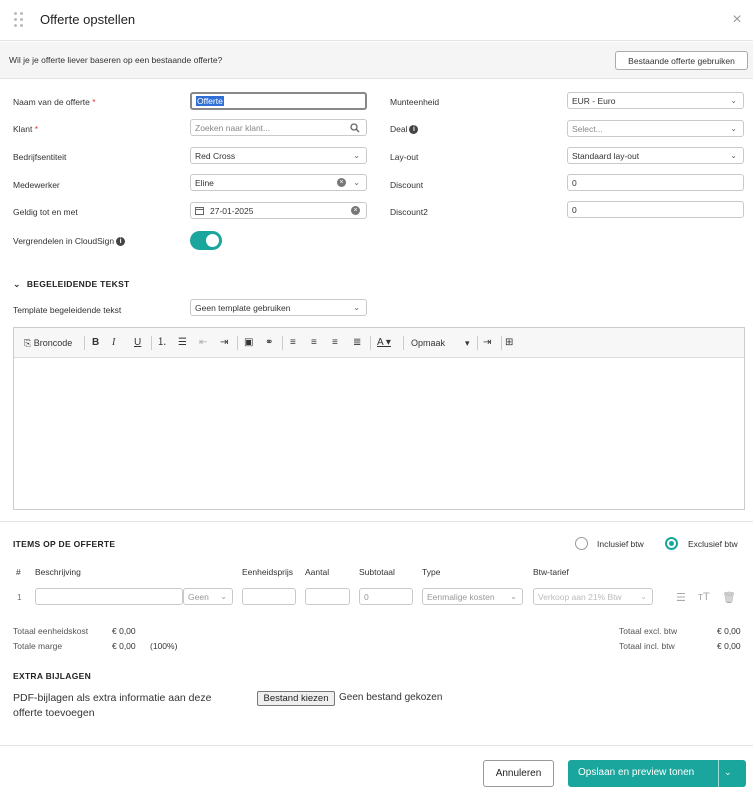 This screenshot has width=753, height=794. Describe the element at coordinates (109, 596) in the screenshot. I see `description-input` at that location.